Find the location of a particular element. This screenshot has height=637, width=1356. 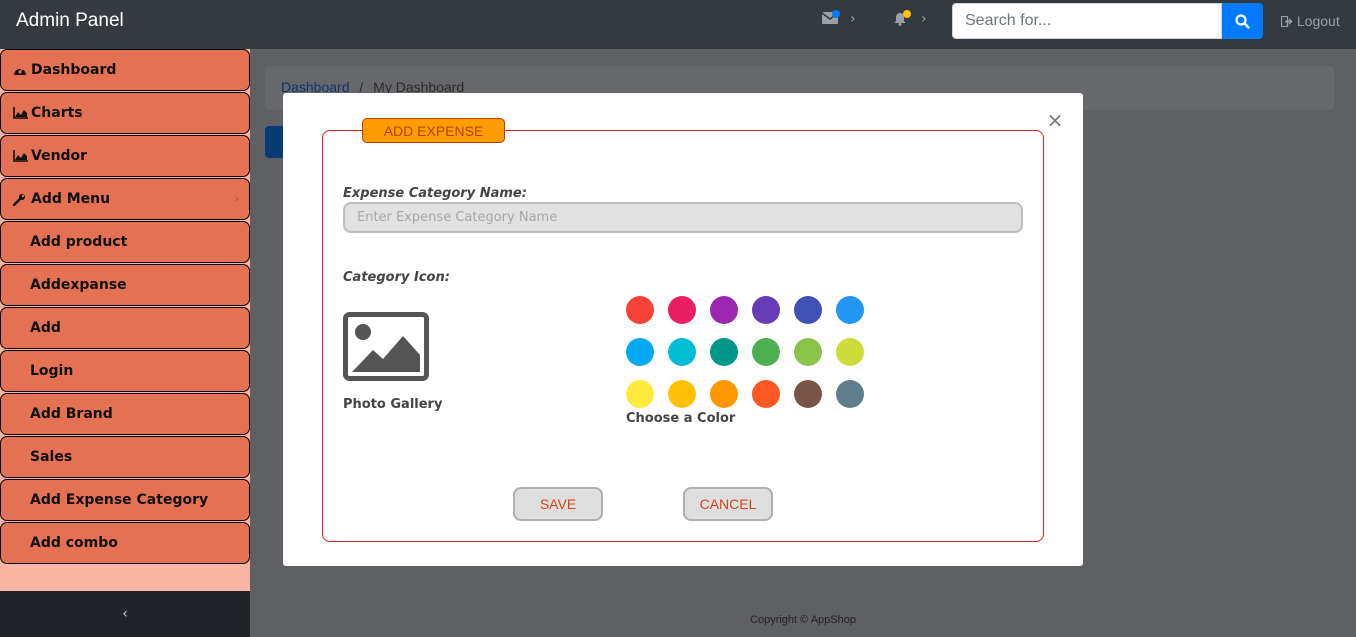

notifications-badge is located at coordinates (907, 14).